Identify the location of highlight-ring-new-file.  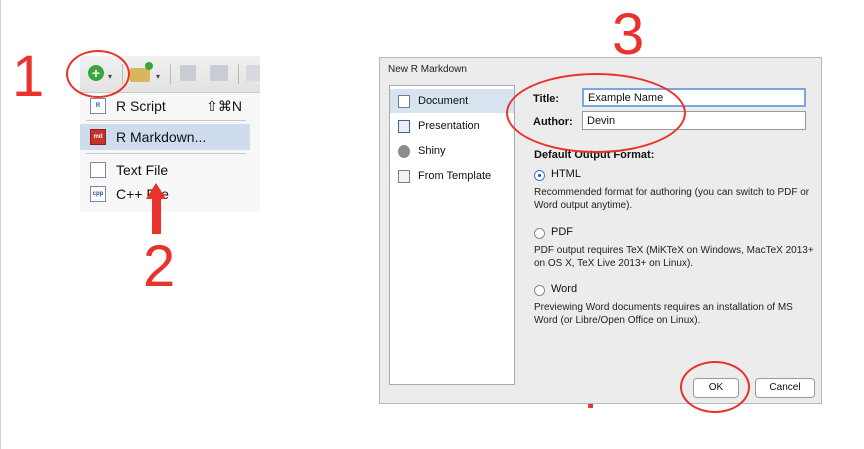
(98, 74).